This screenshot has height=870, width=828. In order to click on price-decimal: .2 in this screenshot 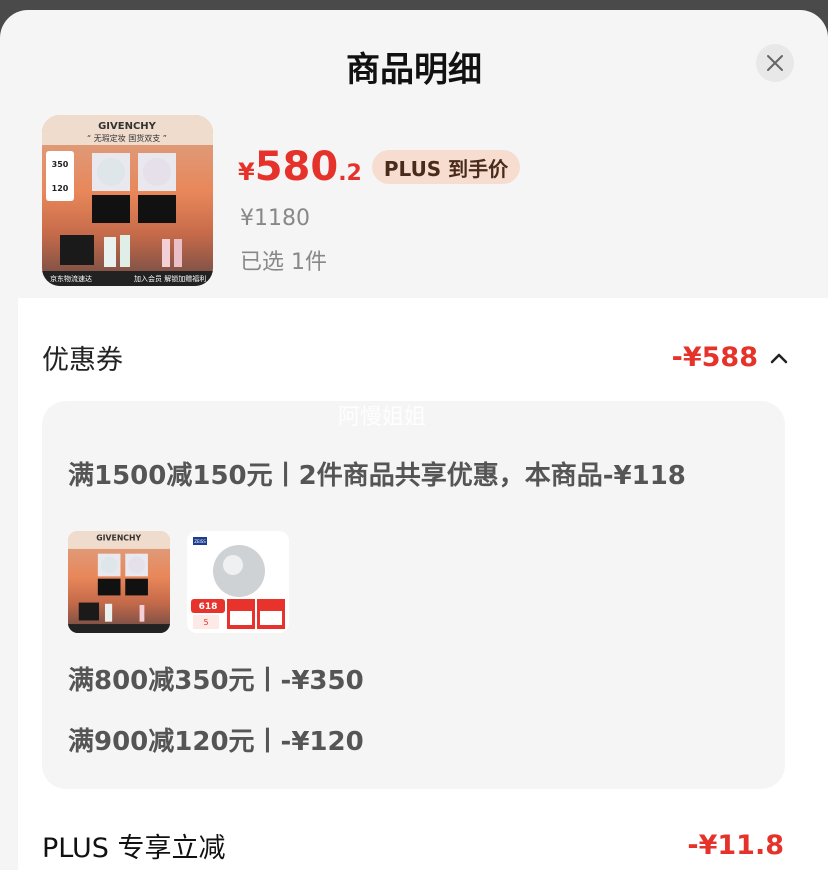, I will do `click(350, 173)`.